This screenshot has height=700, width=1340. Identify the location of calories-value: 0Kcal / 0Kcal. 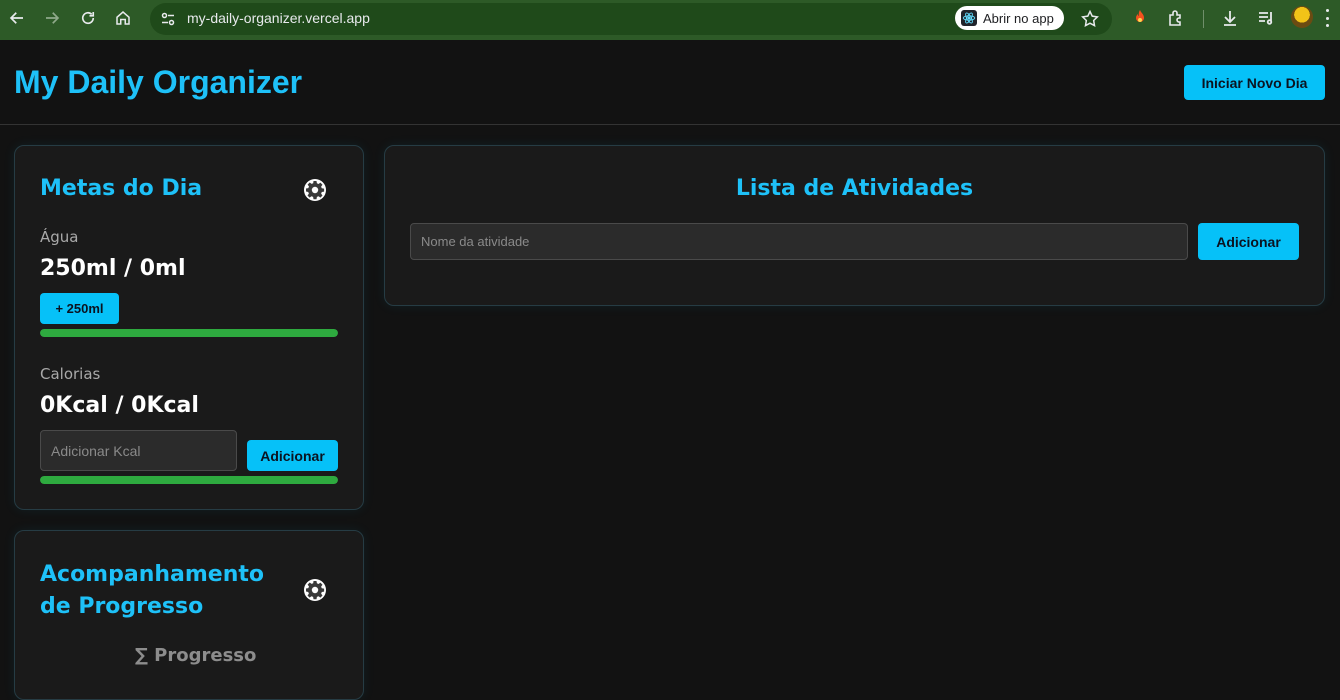
(119, 405).